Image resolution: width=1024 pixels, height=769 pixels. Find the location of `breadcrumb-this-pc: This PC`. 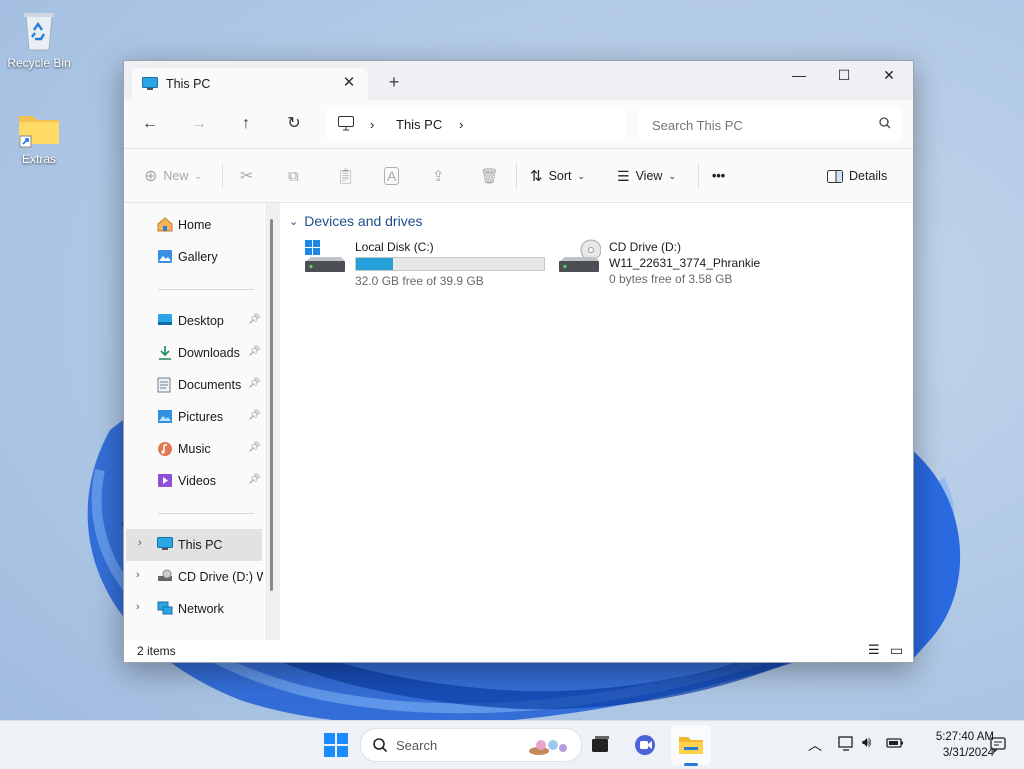

breadcrumb-this-pc: This PC is located at coordinates (419, 124).